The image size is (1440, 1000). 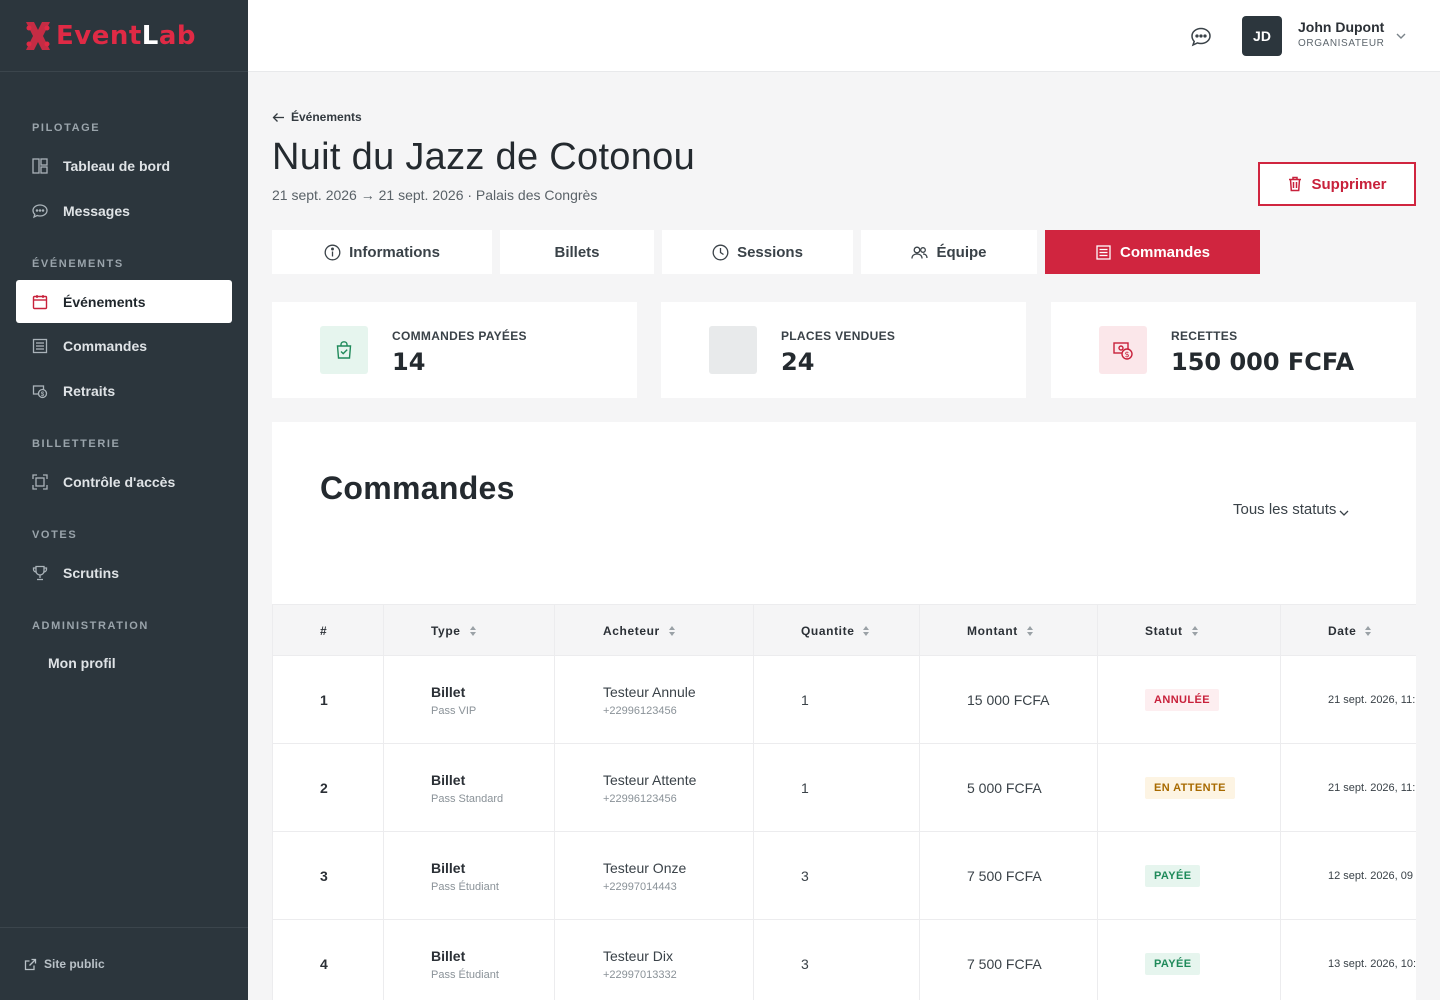 I want to click on column-header-type: Type, so click(x=454, y=631).